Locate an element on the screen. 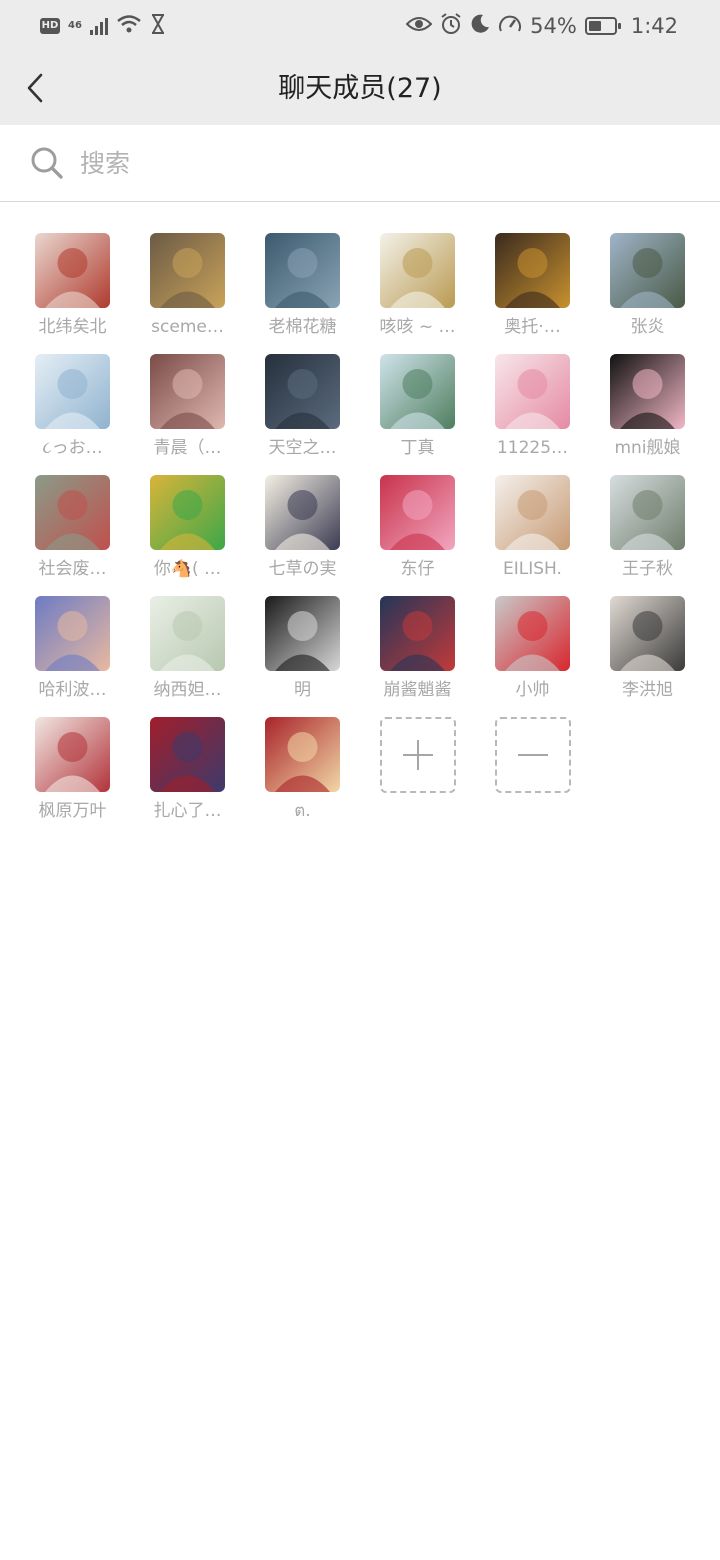 This screenshot has height=1560, width=720. member-name: 王子秋 is located at coordinates (647, 569).